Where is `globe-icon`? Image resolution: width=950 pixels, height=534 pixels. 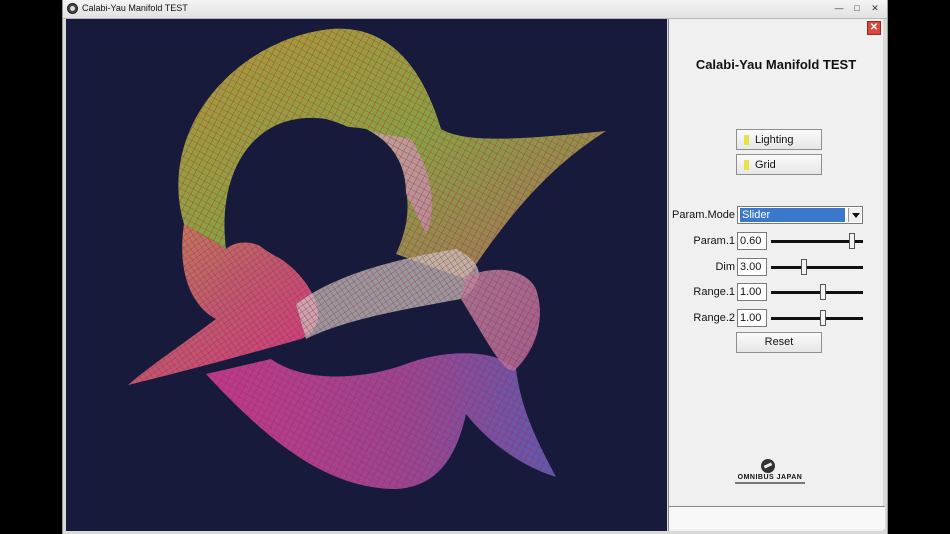
globe-icon is located at coordinates (768, 466).